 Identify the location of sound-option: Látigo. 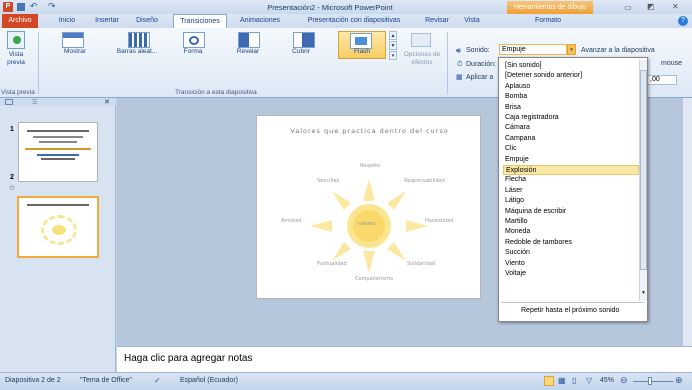
(571, 201).